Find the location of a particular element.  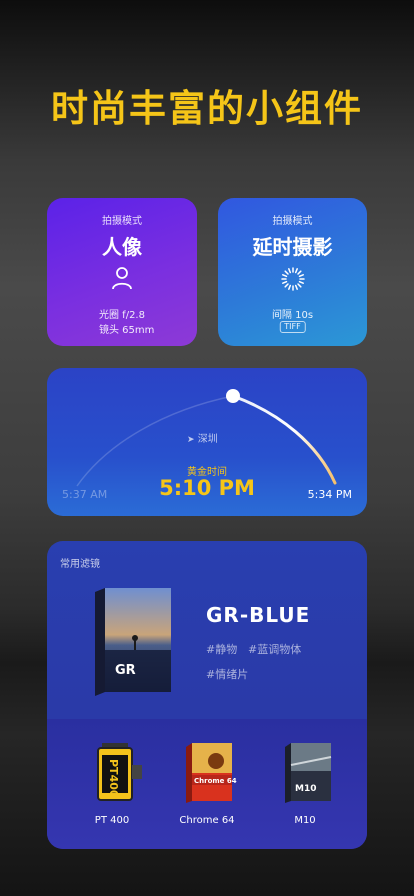

timelapse-widget: 拍摄模式 延时摄影 间隔 10s TIFF is located at coordinates (292, 272).